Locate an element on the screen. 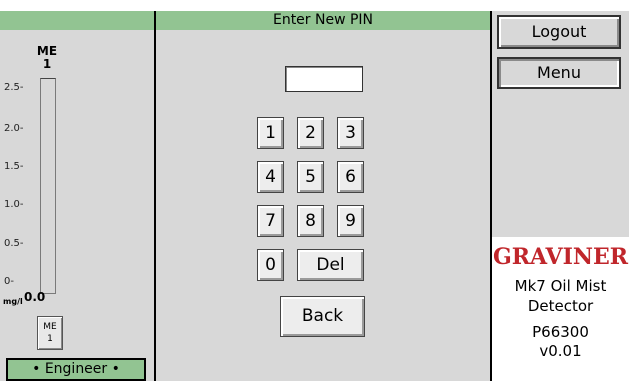 This screenshot has height=381, width=629. pin-input is located at coordinates (324, 79).